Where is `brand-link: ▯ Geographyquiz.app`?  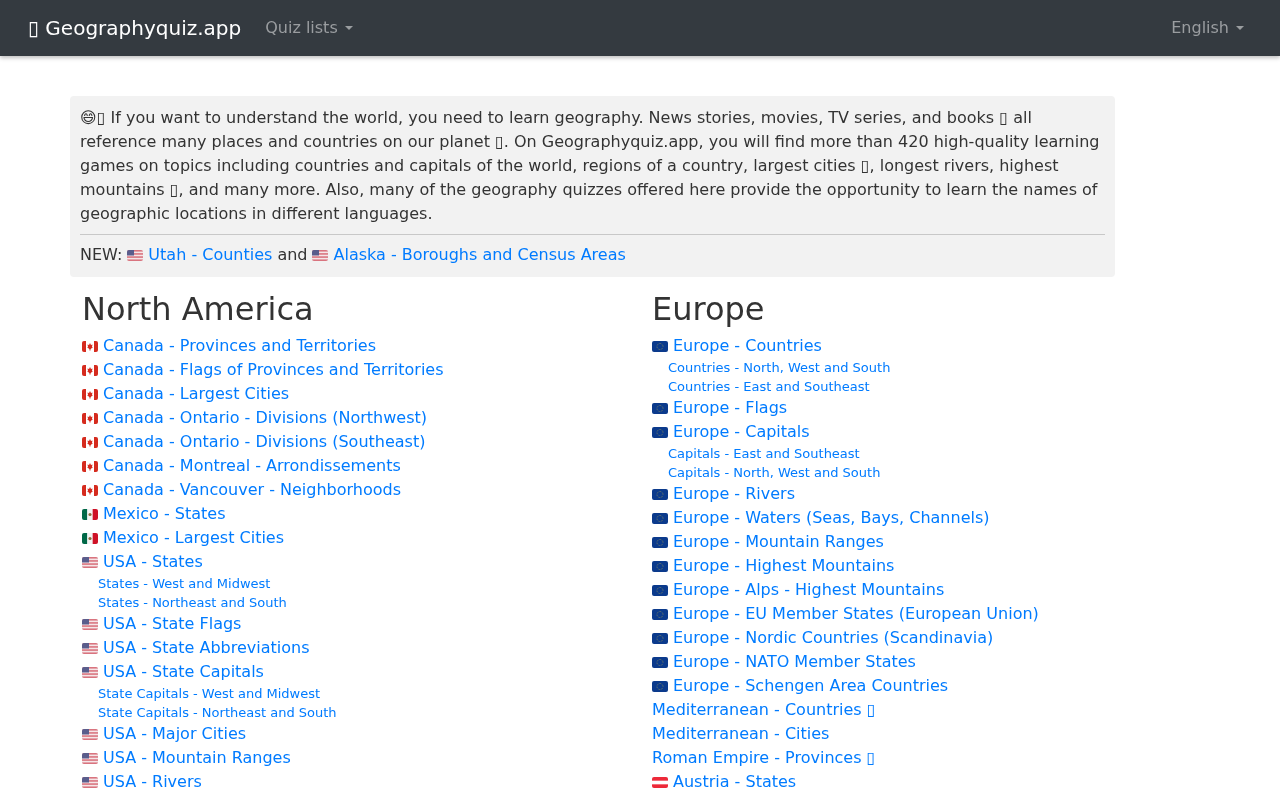 brand-link: ▯ Geographyquiz.app is located at coordinates (135, 28).